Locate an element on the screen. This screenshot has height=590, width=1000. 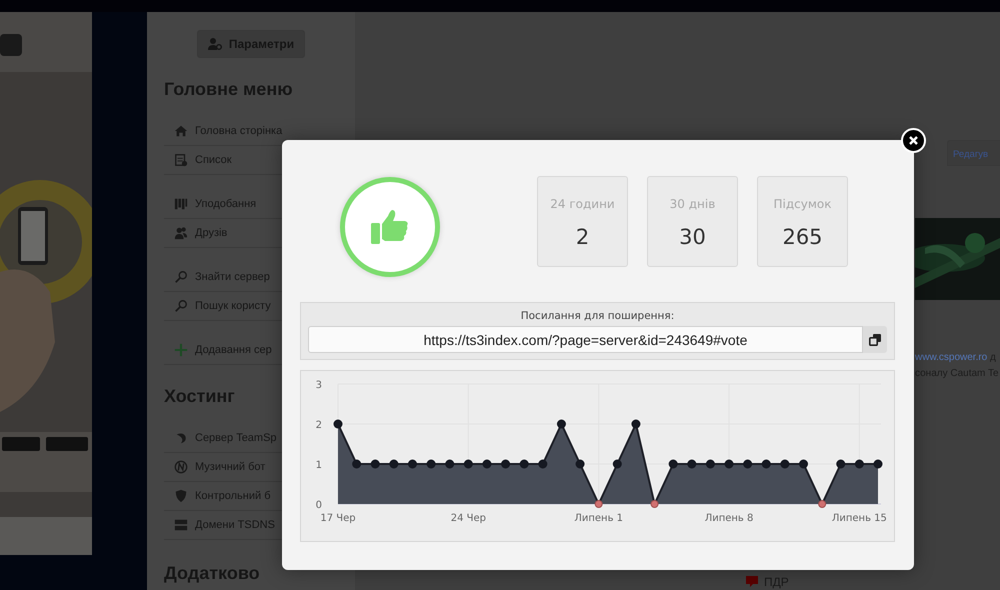
share-link-field: https://ts3index.com/?page=server&id=243649#vote is located at coordinates (585, 339).